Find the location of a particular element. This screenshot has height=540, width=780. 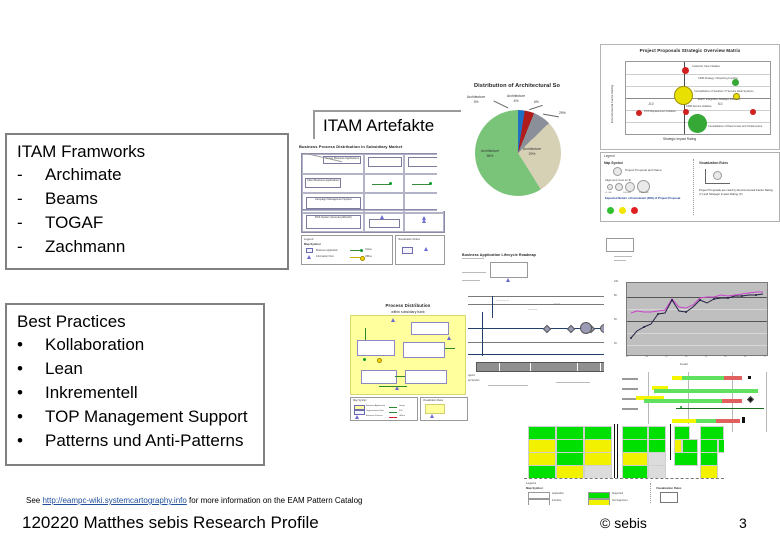

list-item: • Lean is located at coordinates (135, 369).